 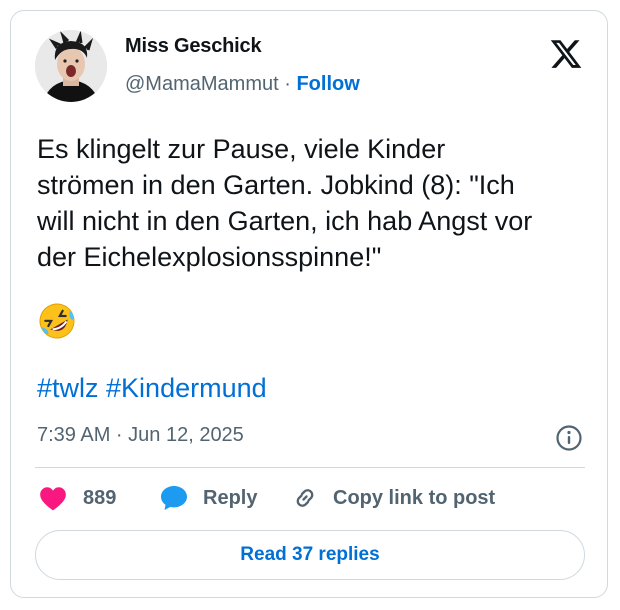 What do you see at coordinates (566, 54) in the screenshot?
I see `x-logo-icon` at bounding box center [566, 54].